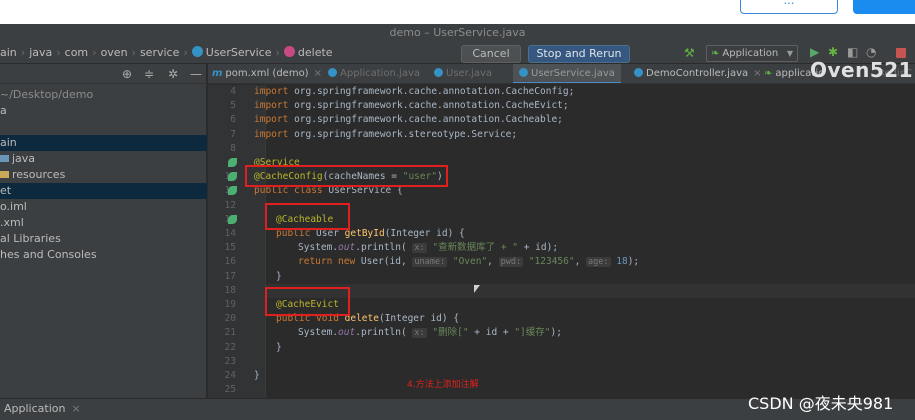 The height and width of the screenshot is (420, 915). Describe the element at coordinates (40, 52) in the screenshot. I see `breadcrumb-item: java` at that location.